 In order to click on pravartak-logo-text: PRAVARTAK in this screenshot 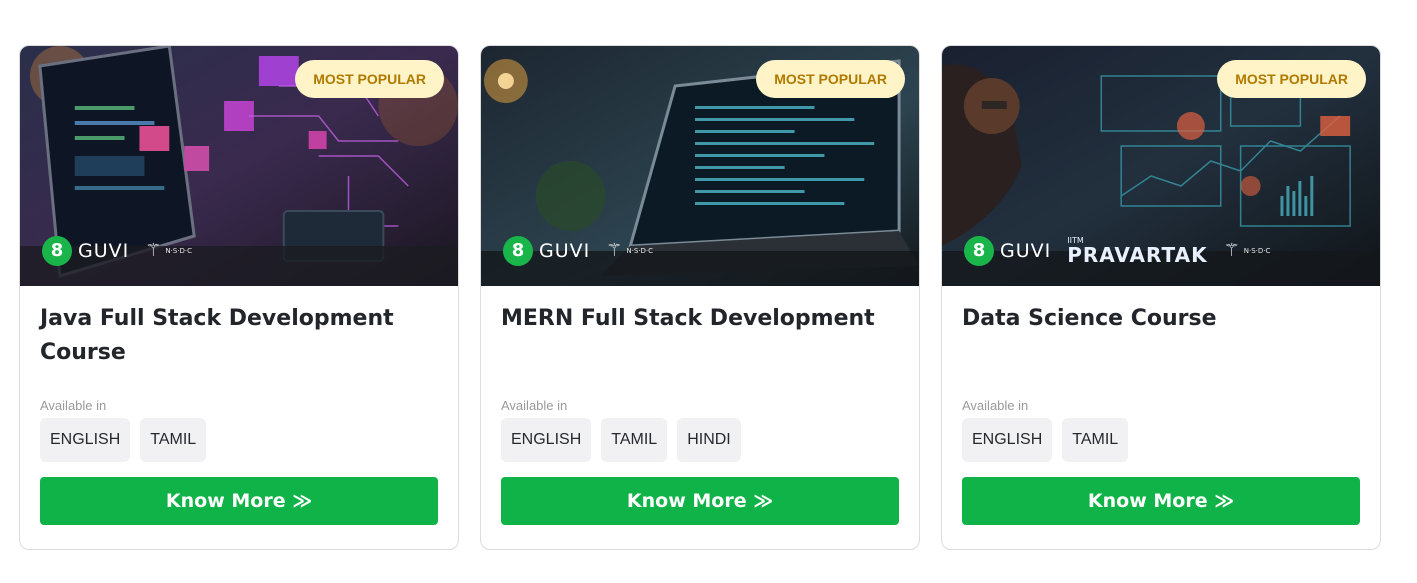, I will do `click(1137, 255)`.